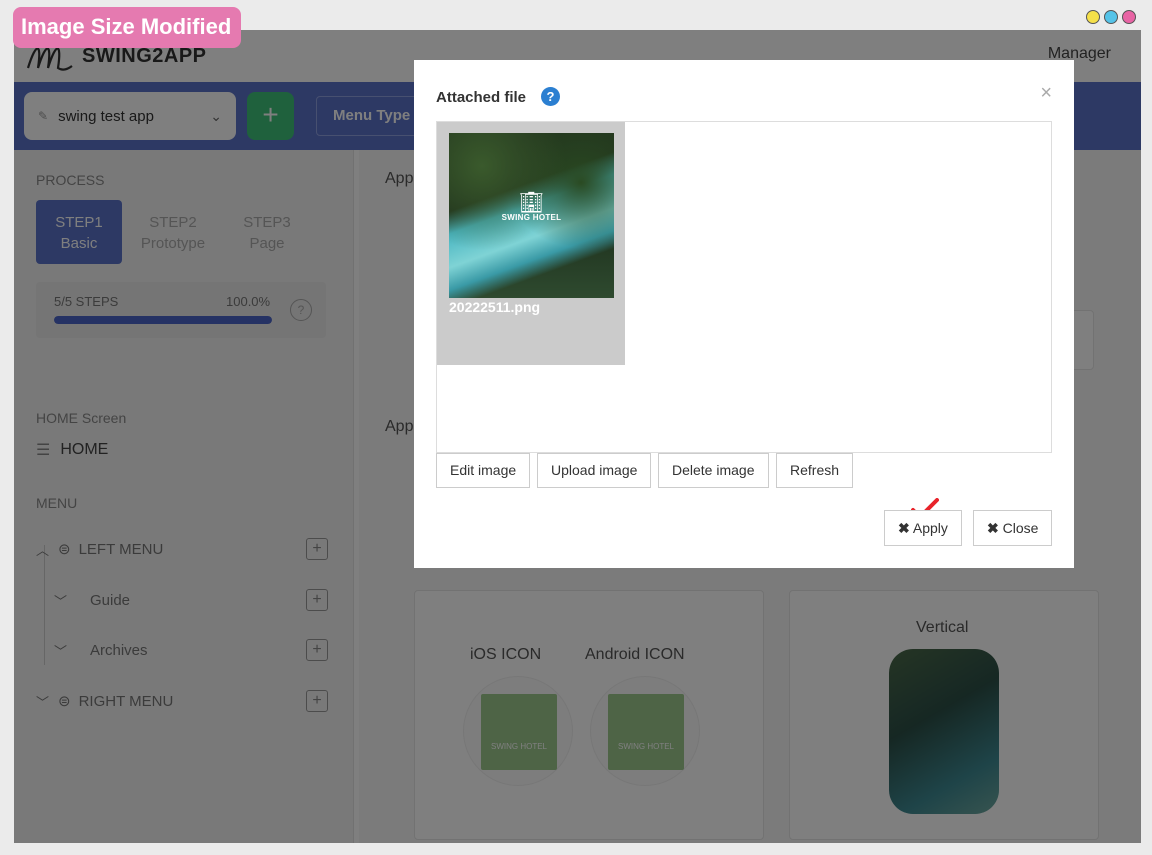  What do you see at coordinates (713, 470) in the screenshot?
I see `delete-image-button: Delete image` at bounding box center [713, 470].